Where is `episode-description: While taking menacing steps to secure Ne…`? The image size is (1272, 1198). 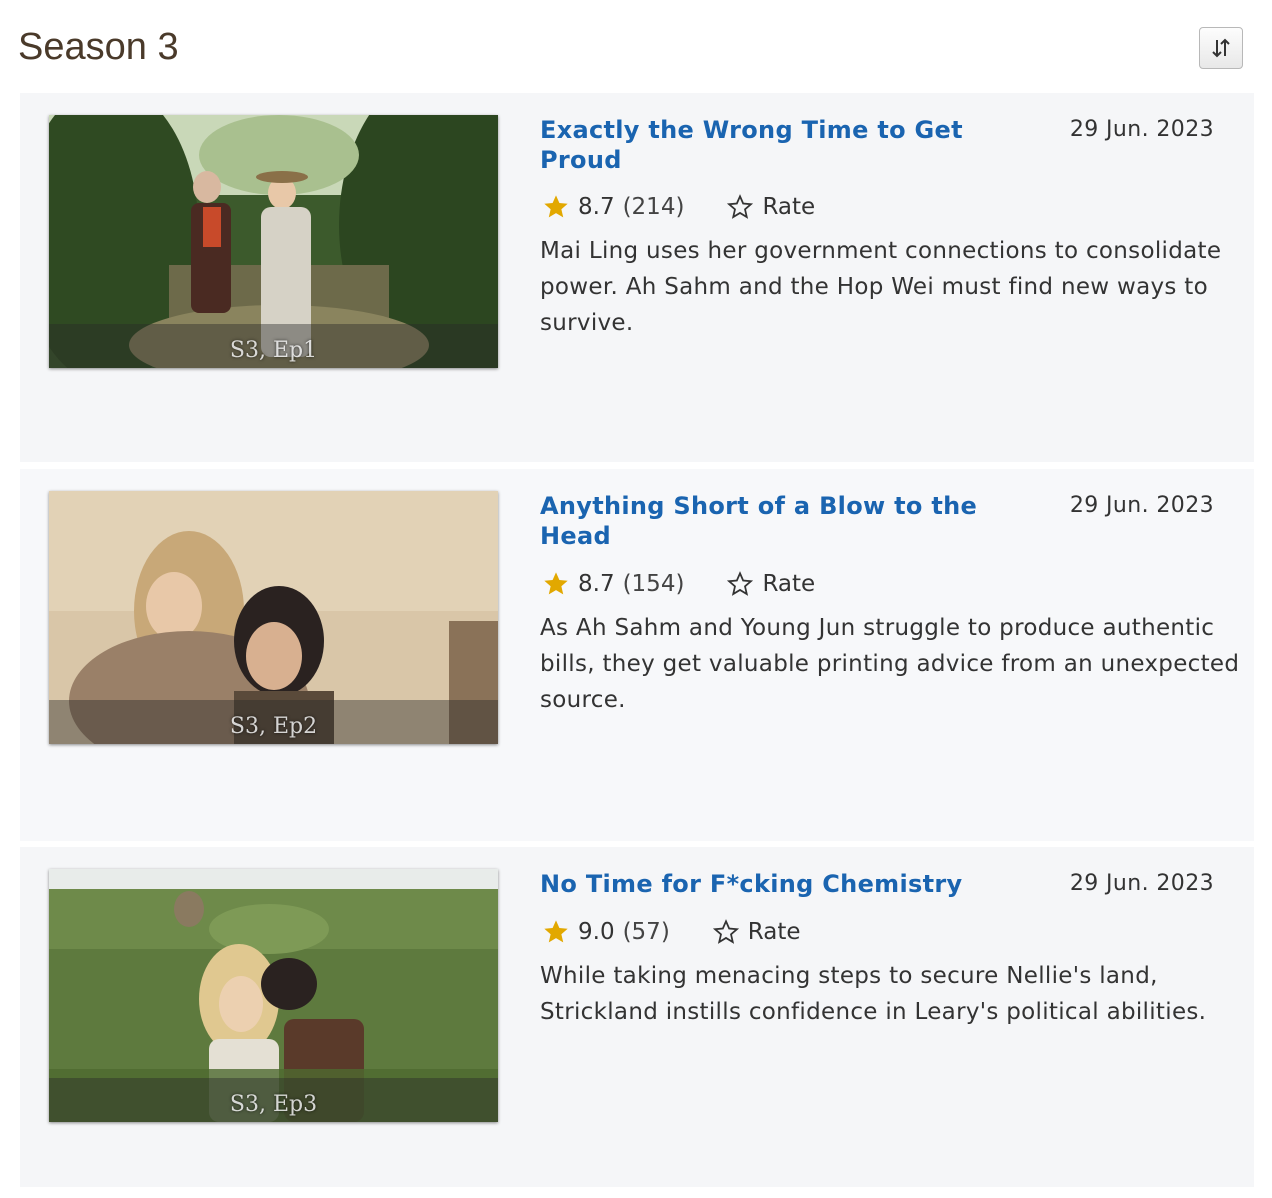 episode-description: While taking menacing steps to secure Ne… is located at coordinates (873, 994).